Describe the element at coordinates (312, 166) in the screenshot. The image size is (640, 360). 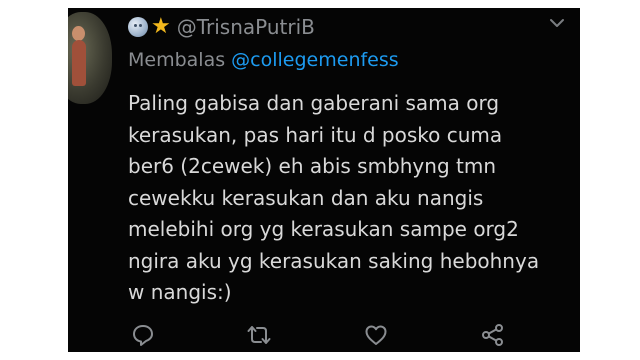
I see `tweet-text-line: ber6 (2cewek) eh abis smbhyng tmn` at that location.